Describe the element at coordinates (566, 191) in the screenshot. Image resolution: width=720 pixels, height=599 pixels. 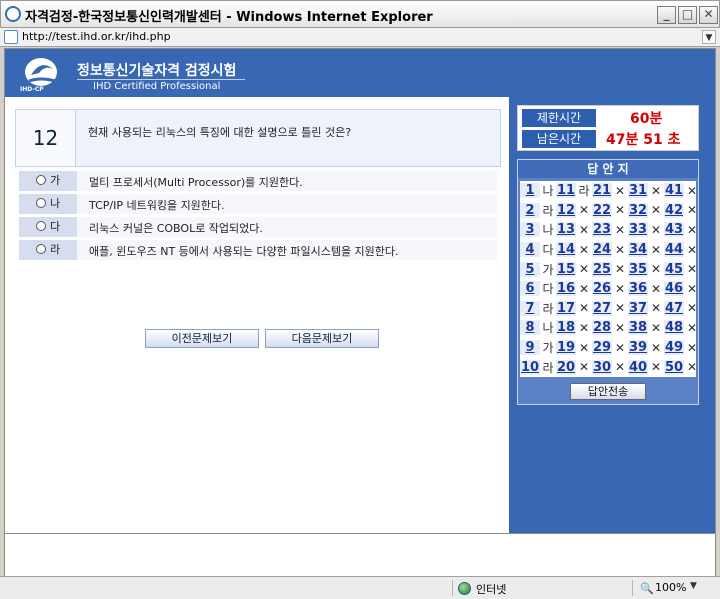
I see `answer-question-link: 11` at that location.